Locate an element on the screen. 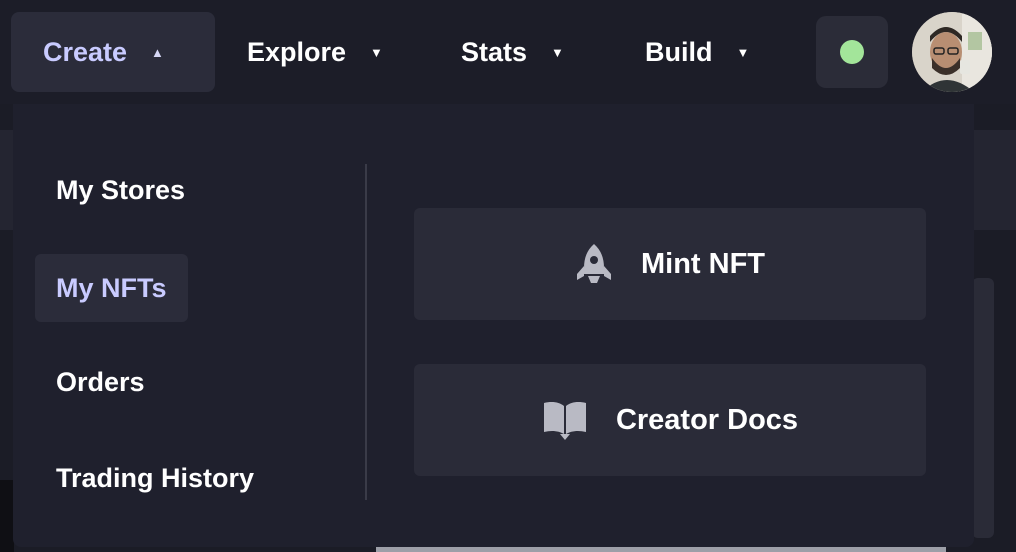 The height and width of the screenshot is (552, 1016). menu-item-my-nfts: My NFTs is located at coordinates (111, 288).